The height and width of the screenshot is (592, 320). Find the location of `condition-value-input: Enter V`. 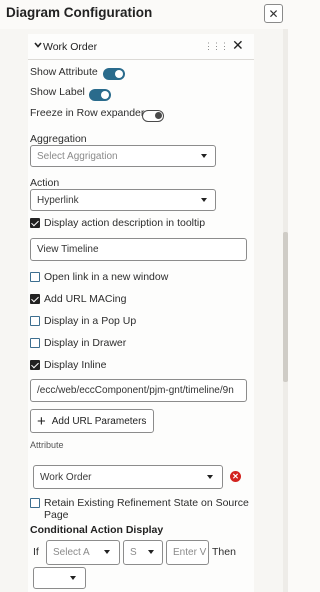

condition-value-input: Enter V is located at coordinates (187, 552).